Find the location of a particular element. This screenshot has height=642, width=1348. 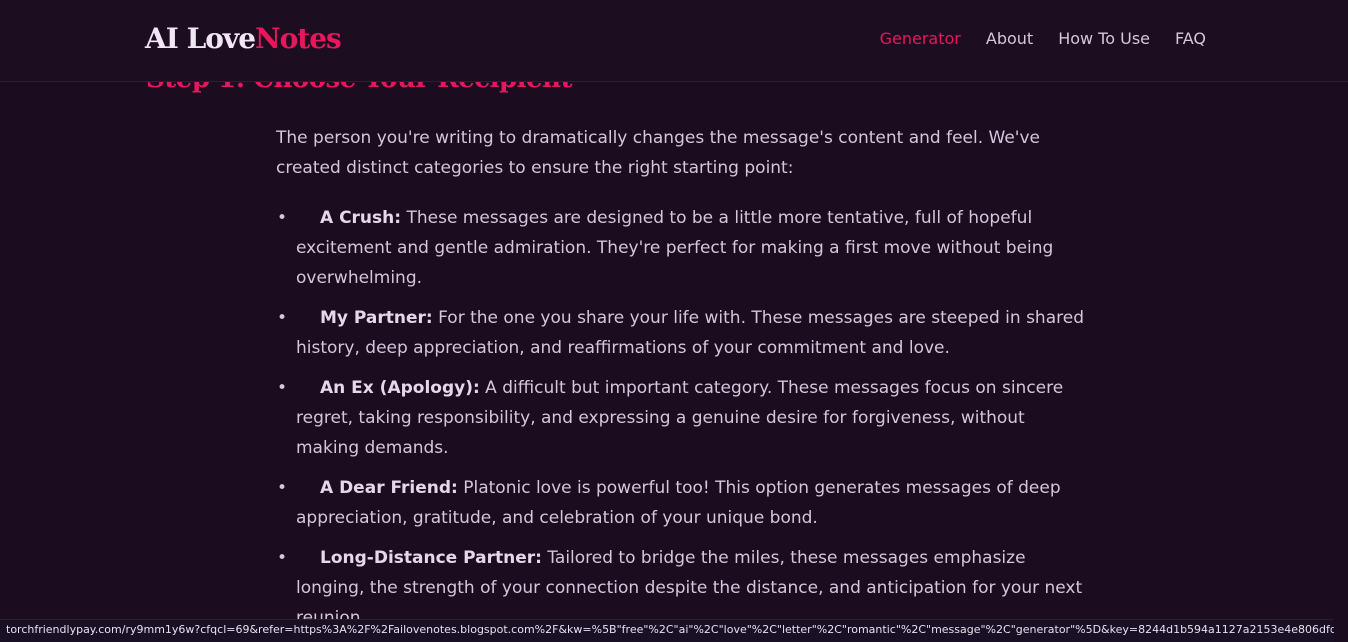

site-logo: AI LoveNotes is located at coordinates (243, 38).